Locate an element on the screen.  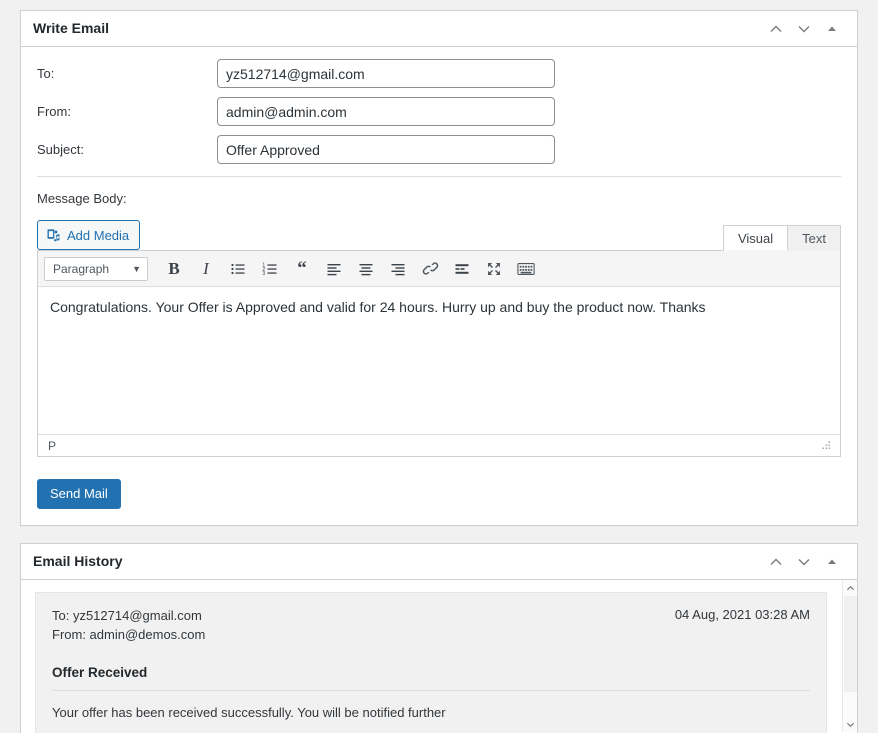
write-email-header-actions is located at coordinates (804, 29).